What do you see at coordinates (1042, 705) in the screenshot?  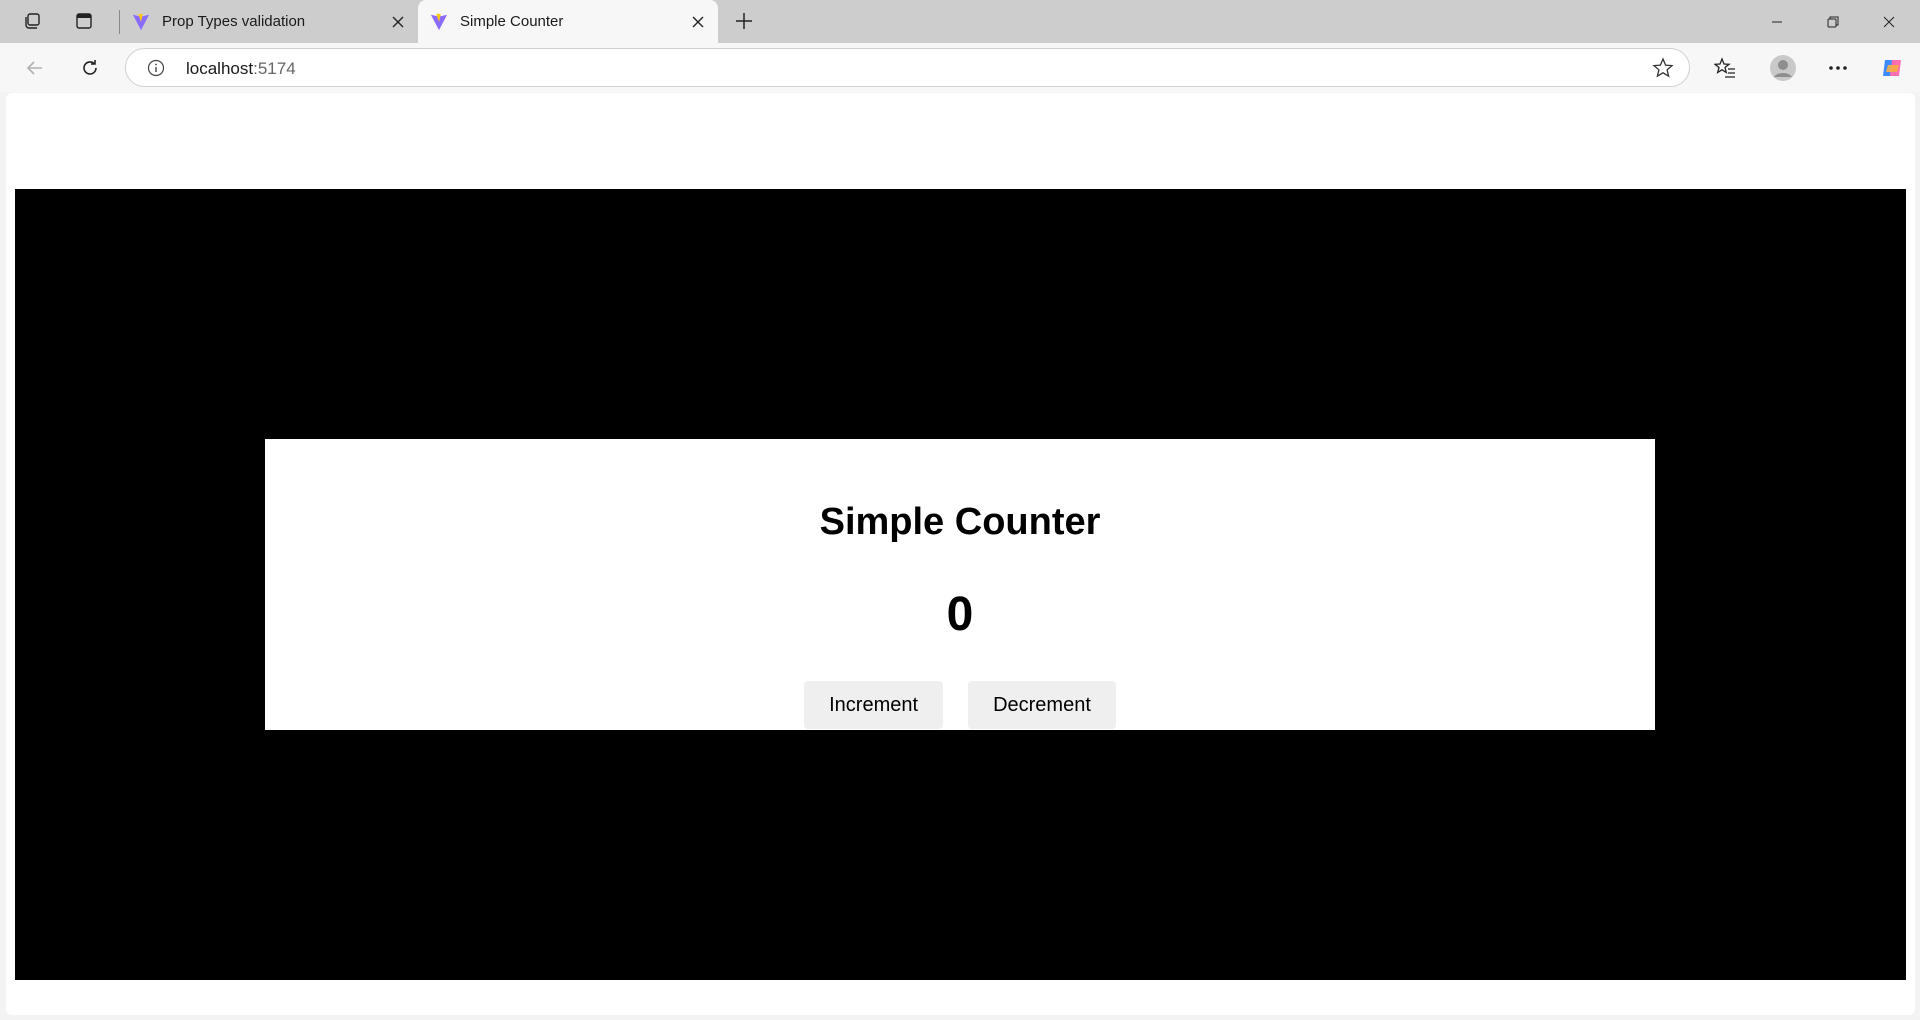 I see `decrement-button: Decrement` at bounding box center [1042, 705].